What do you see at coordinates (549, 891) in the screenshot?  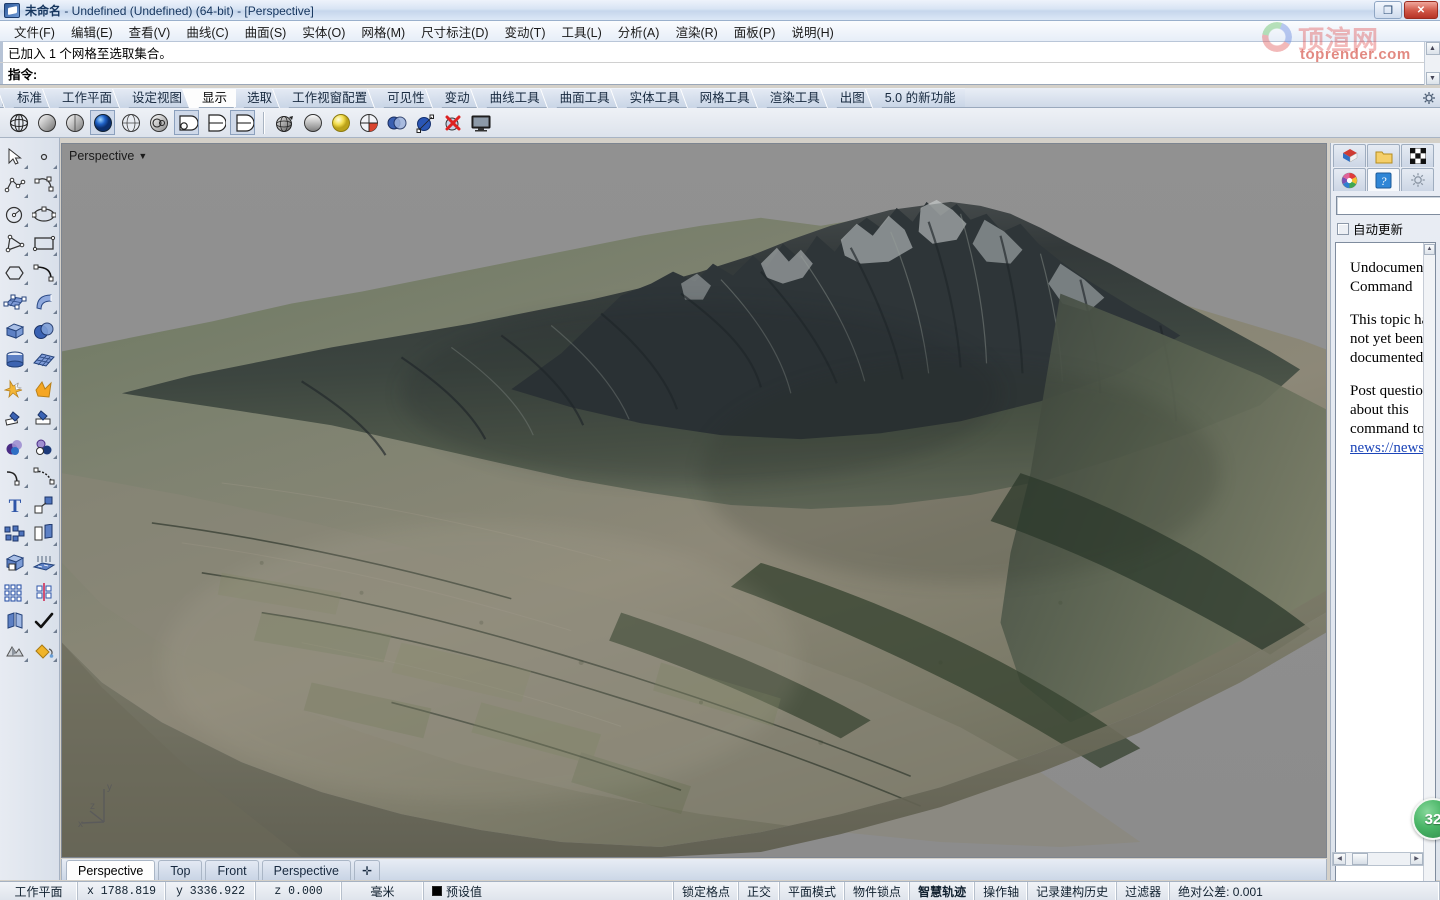 I see `status-layer: 预设值` at bounding box center [549, 891].